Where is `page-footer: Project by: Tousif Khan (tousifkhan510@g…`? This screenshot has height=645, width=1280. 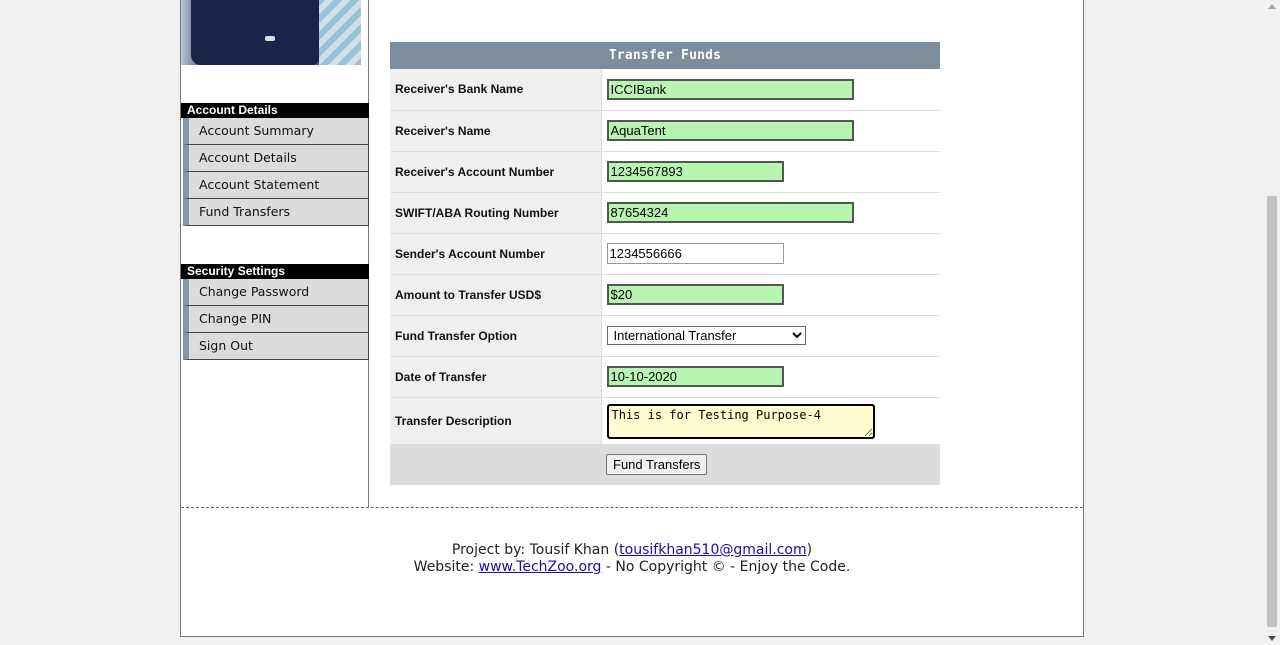 page-footer: Project by: Tousif Khan (tousifkhan510@g… is located at coordinates (632, 541).